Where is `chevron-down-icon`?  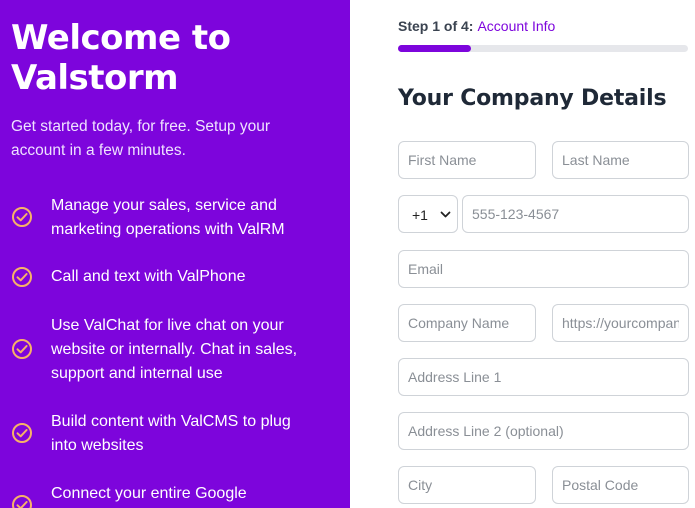
chevron-down-icon is located at coordinates (445, 214).